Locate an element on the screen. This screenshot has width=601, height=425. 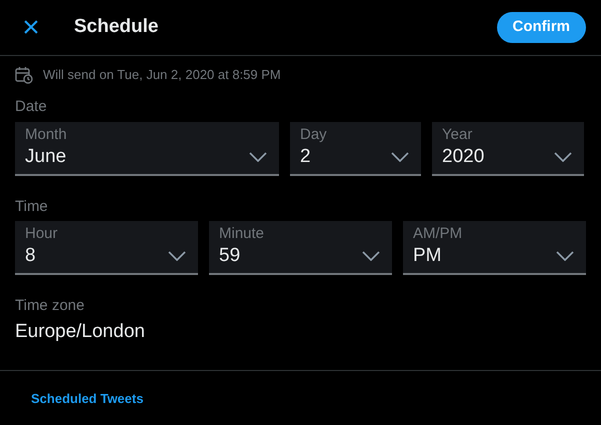
select-field: Minute 59 is located at coordinates (300, 248).